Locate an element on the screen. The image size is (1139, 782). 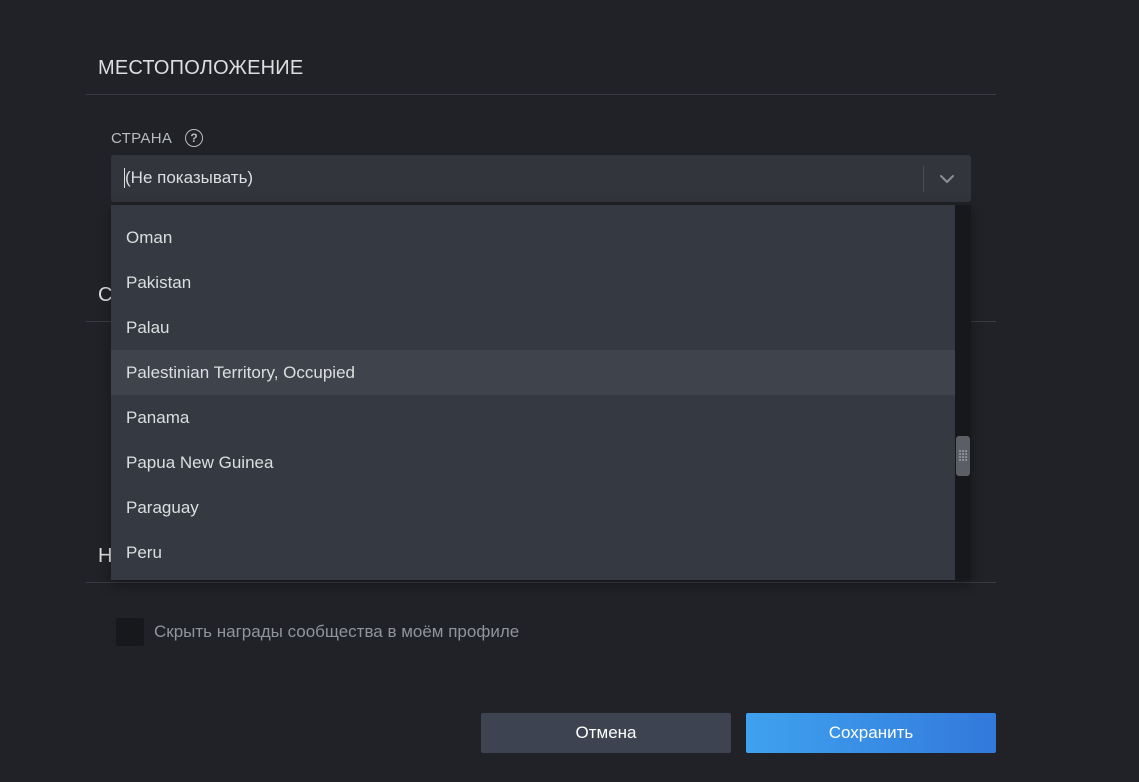
hide-awards-label: Скрыть награды сообщества в моём профиле is located at coordinates (336, 632).